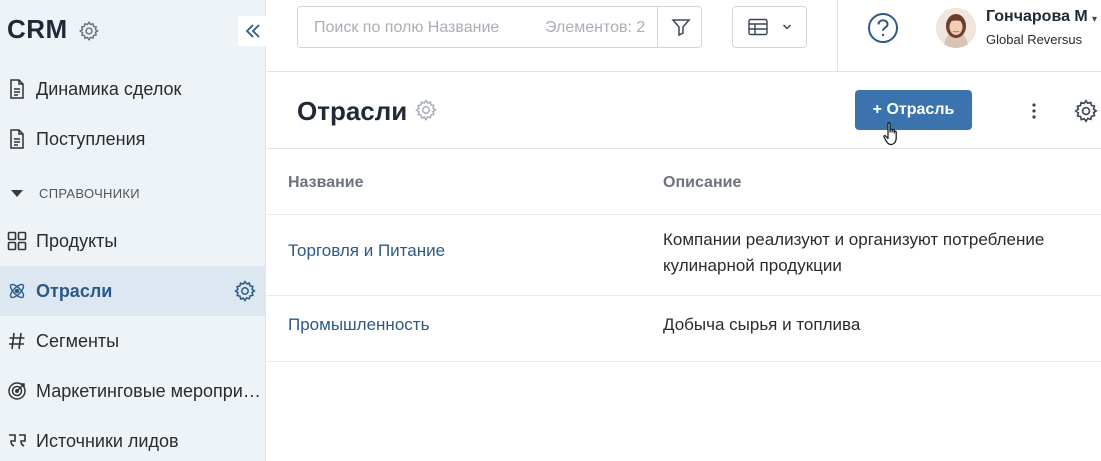 The width and height of the screenshot is (1101, 461). Describe the element at coordinates (595, 27) in the screenshot. I see `element-count: Элементов: 2` at that location.